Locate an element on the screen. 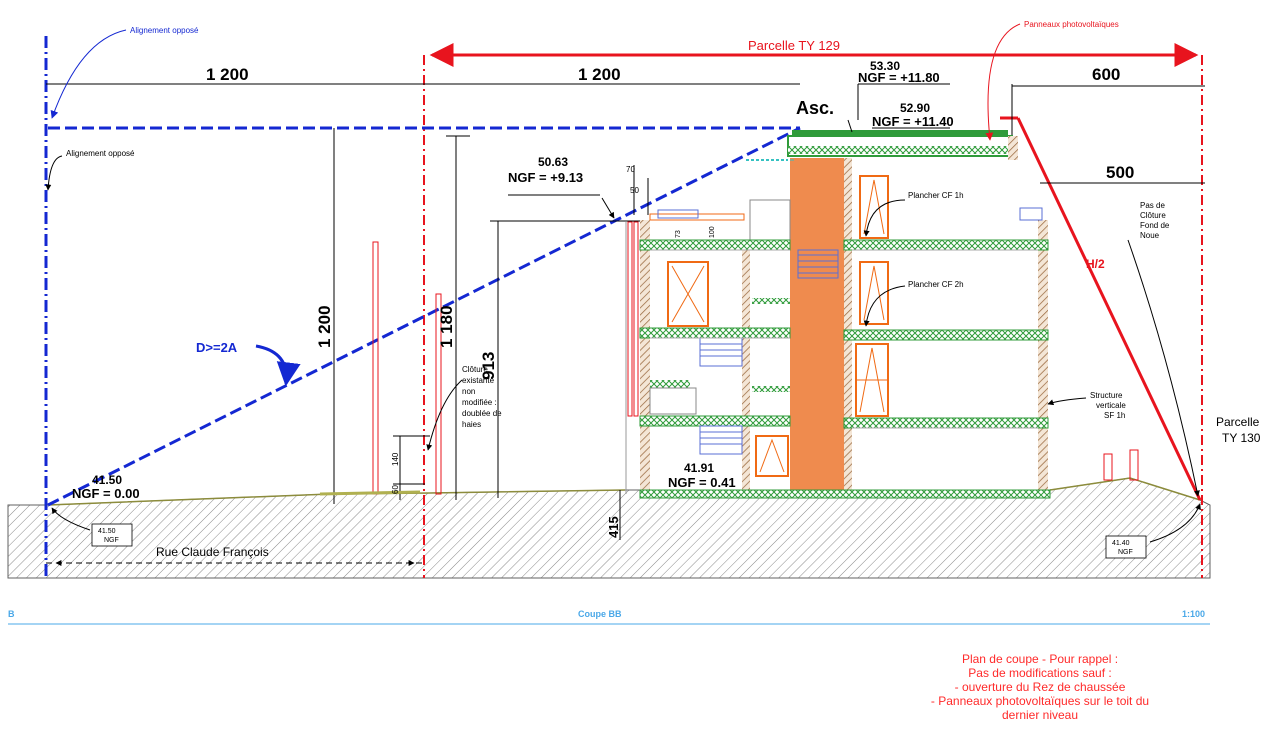 The image size is (1280, 740). d-rule-label: D>=2A is located at coordinates (217, 347).